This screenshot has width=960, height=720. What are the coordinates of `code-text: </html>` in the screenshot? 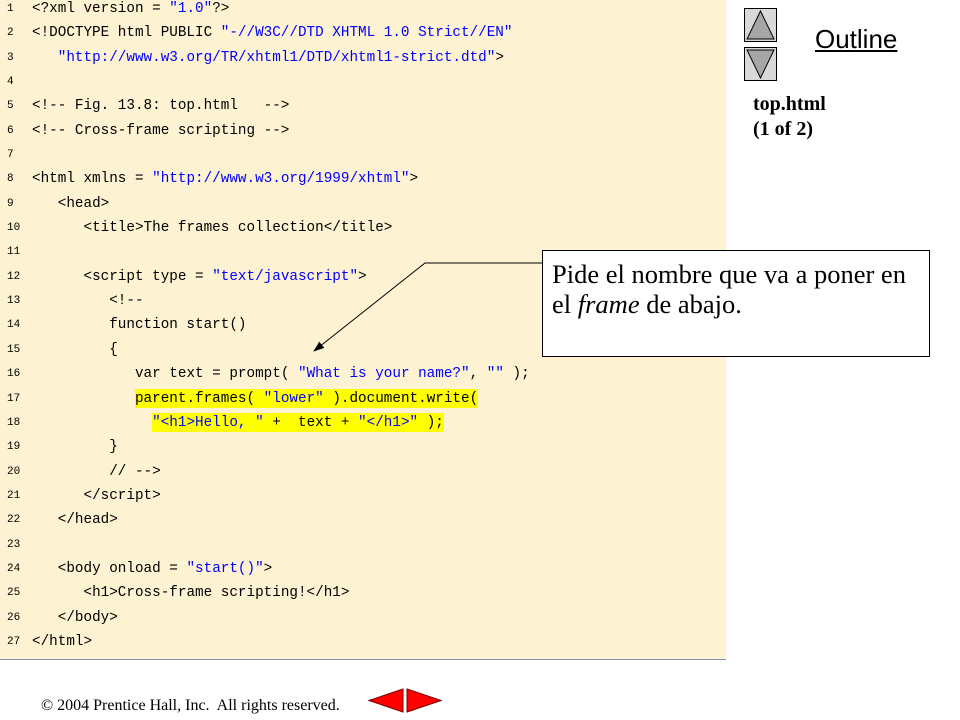 It's located at (62, 642).